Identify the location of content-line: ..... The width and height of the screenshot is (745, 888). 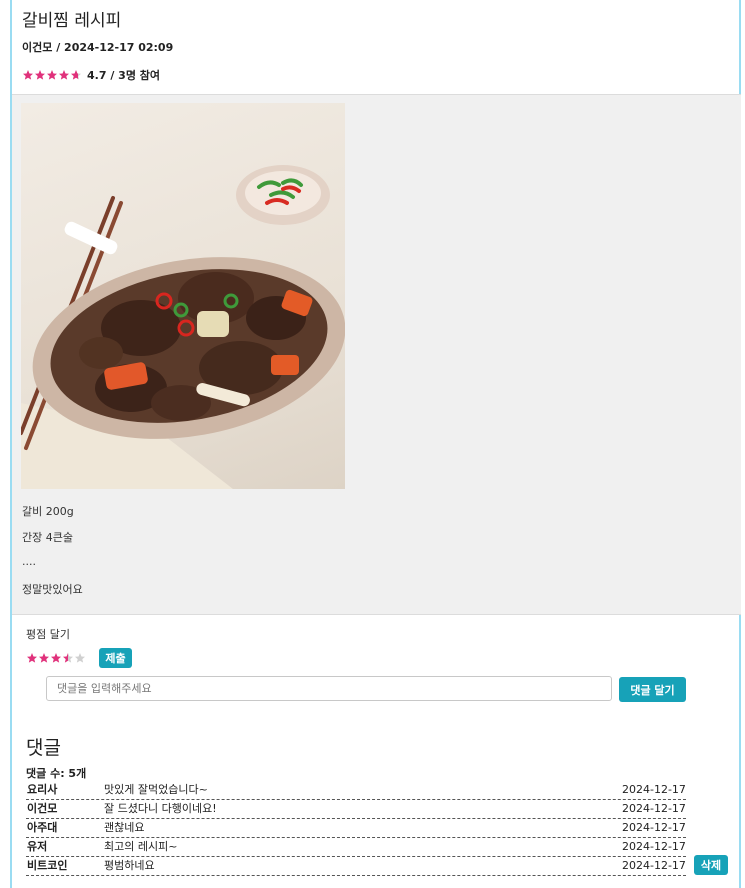
(29, 561).